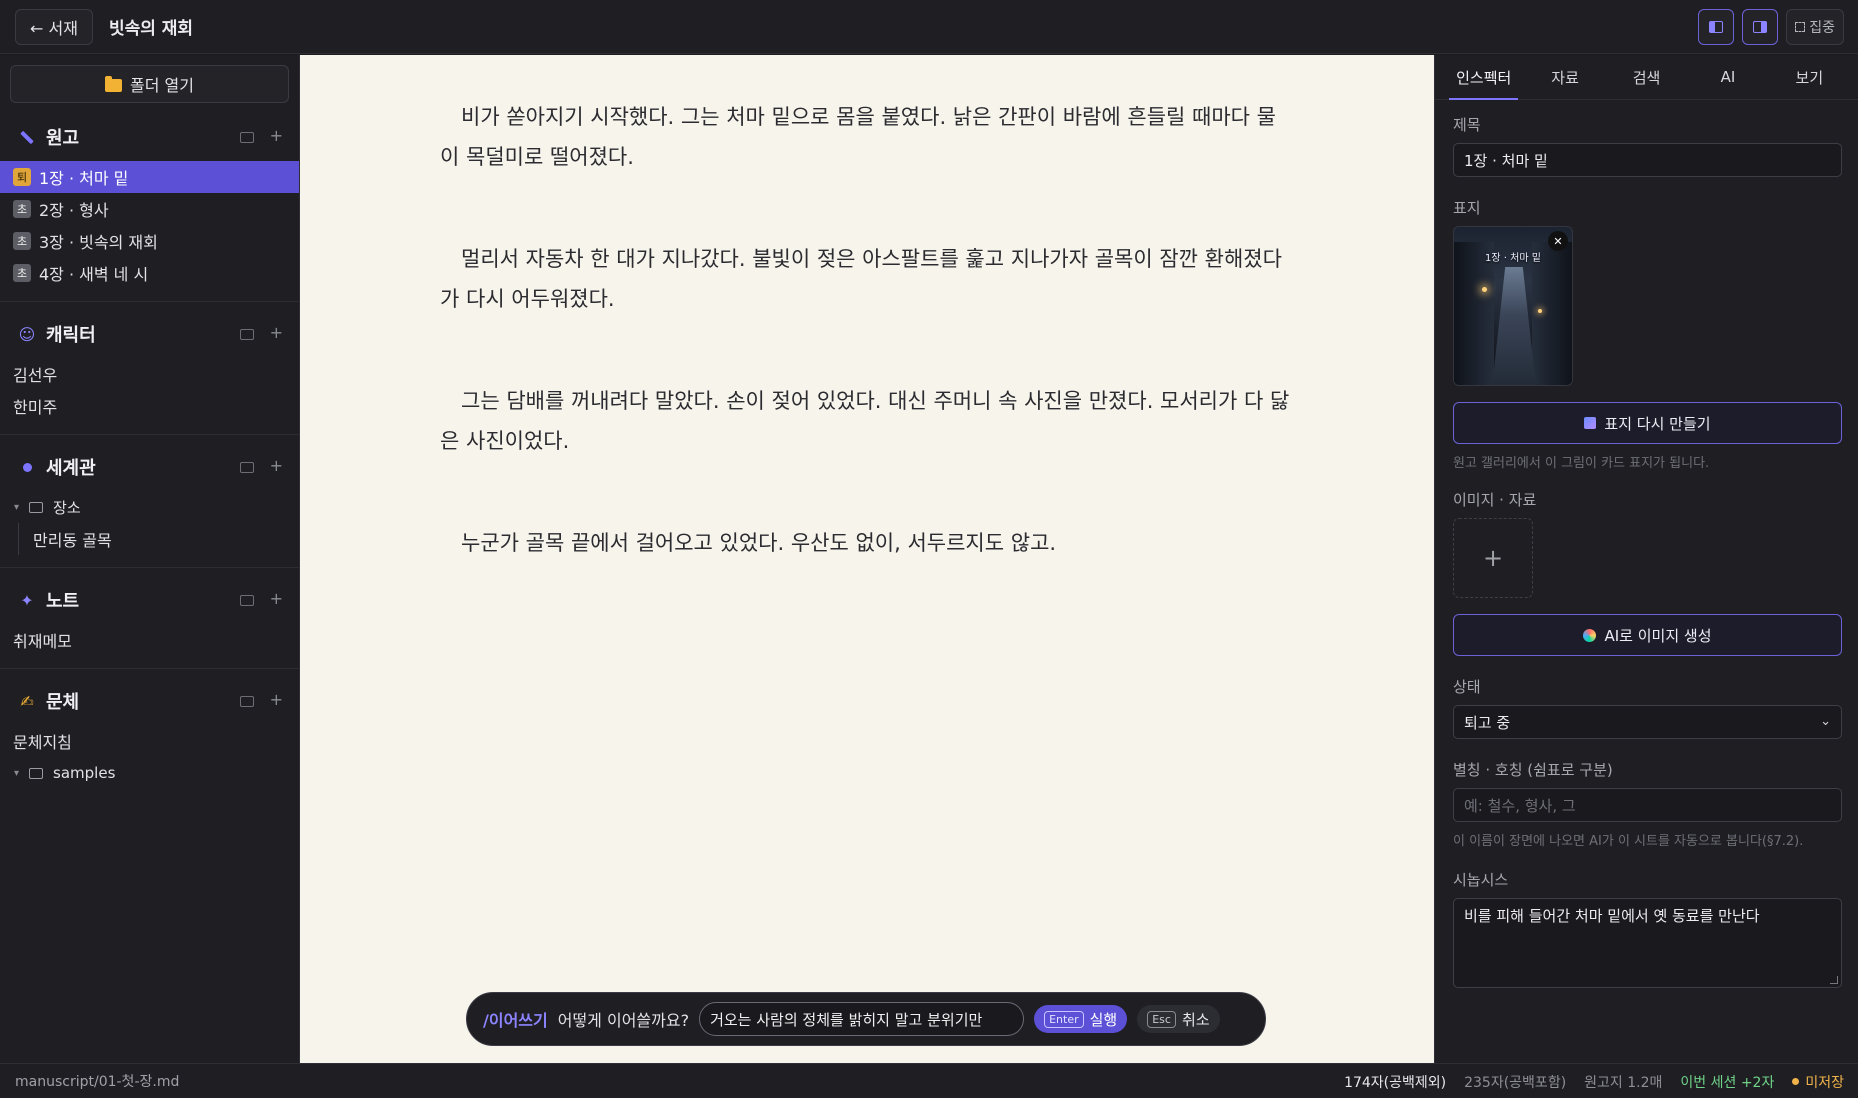  Describe the element at coordinates (1824, 1082) in the screenshot. I see `unsaved-label: 미저장` at that location.